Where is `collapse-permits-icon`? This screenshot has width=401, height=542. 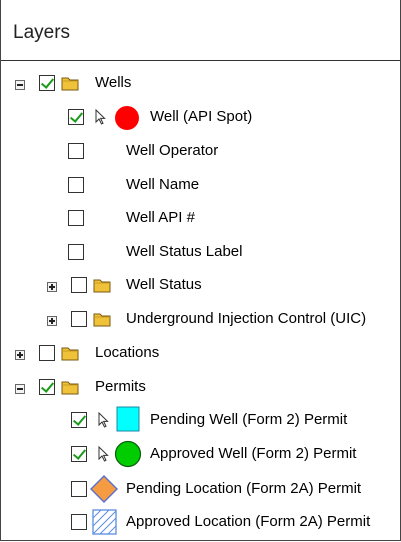
collapse-permits-icon is located at coordinates (20, 389).